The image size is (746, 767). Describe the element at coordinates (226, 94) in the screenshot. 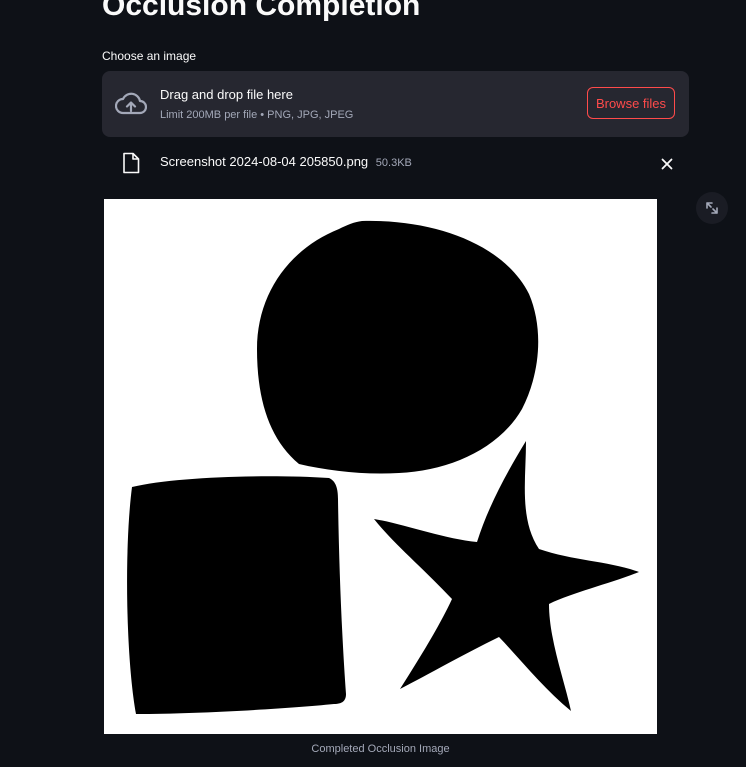

I see `dropzone-title: Drag and drop file here` at that location.